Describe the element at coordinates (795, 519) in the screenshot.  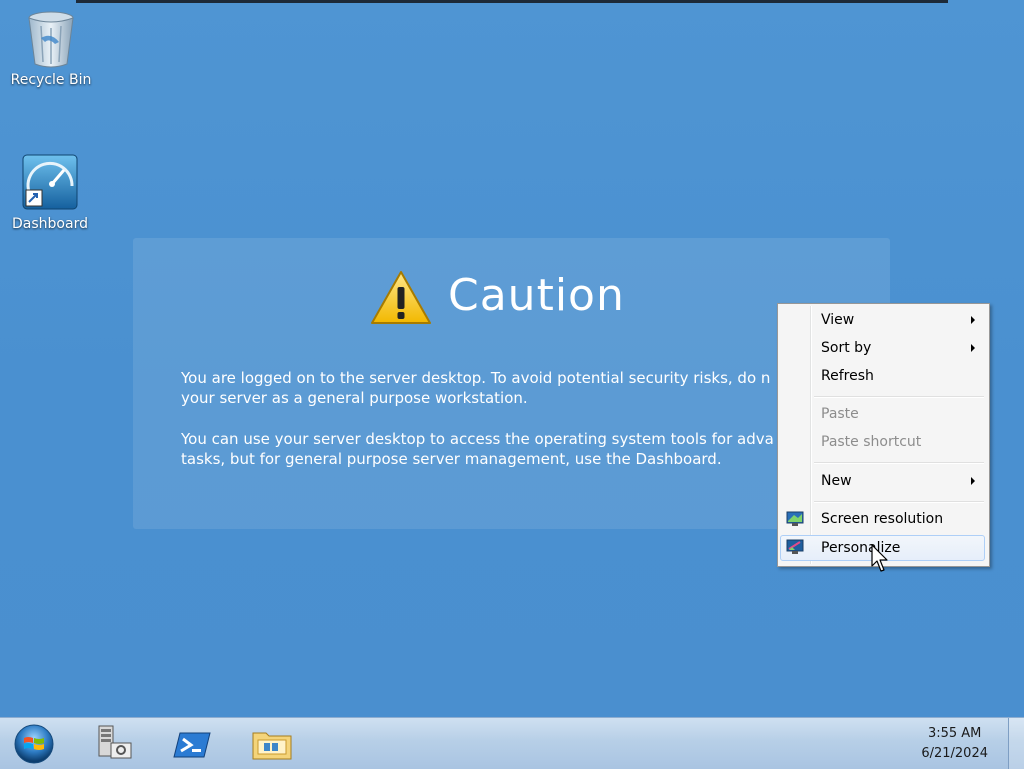
I see `screen-resolution-icon` at that location.